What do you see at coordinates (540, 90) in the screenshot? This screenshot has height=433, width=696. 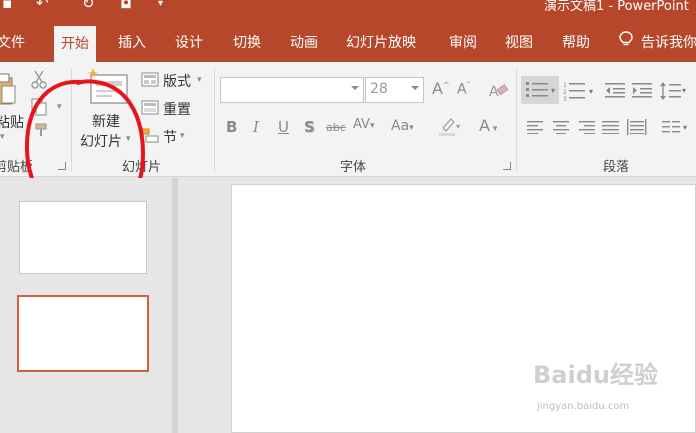 I see `bullets-icon: ▾` at bounding box center [540, 90].